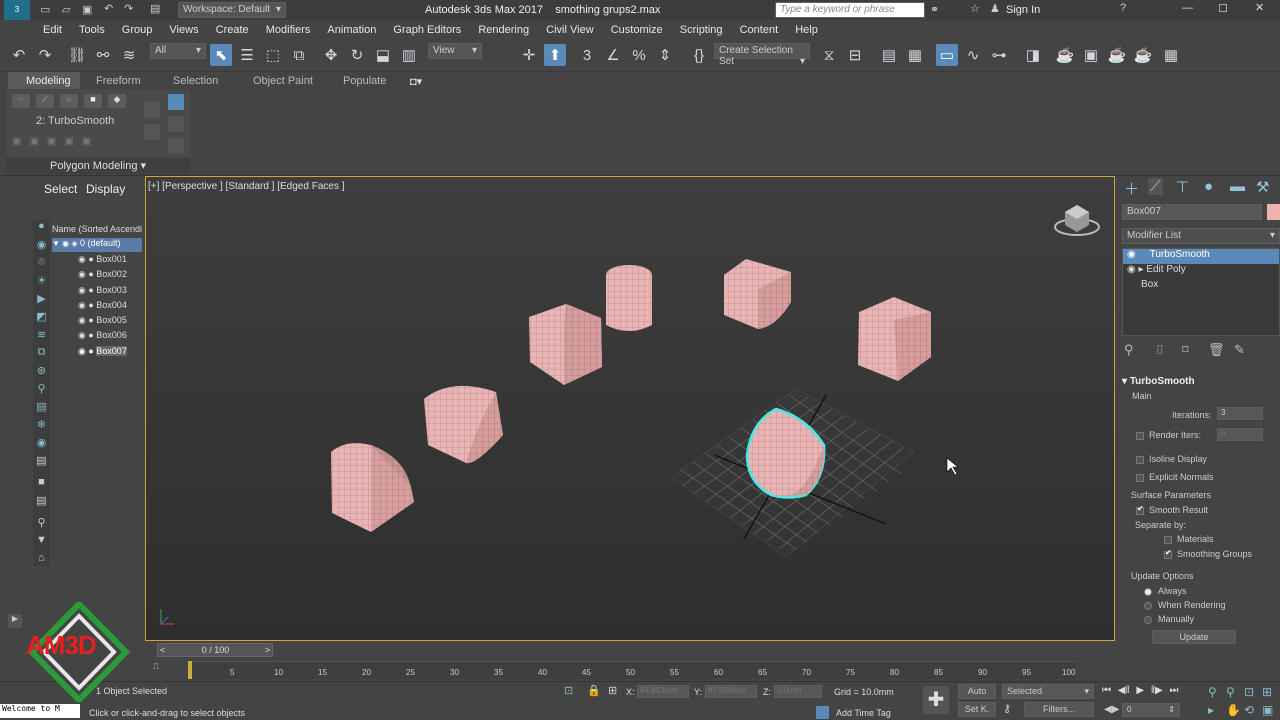 Image resolution: width=1280 pixels, height=720 pixels. What do you see at coordinates (1117, 55) in the screenshot?
I see `render-production-icon: ☕` at bounding box center [1117, 55].